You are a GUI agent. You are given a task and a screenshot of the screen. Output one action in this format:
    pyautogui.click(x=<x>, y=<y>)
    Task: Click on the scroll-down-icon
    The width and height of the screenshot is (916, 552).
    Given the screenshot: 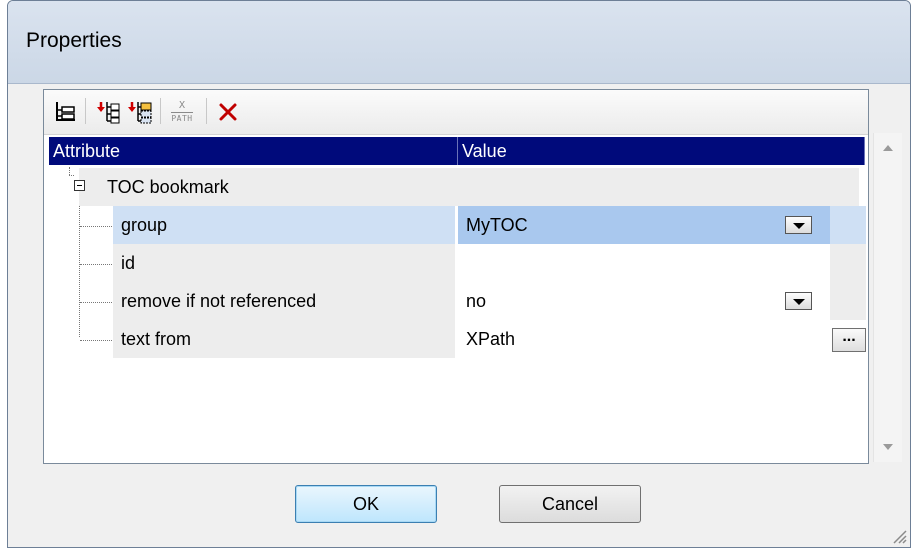 What is the action you would take?
    pyautogui.click(x=888, y=447)
    